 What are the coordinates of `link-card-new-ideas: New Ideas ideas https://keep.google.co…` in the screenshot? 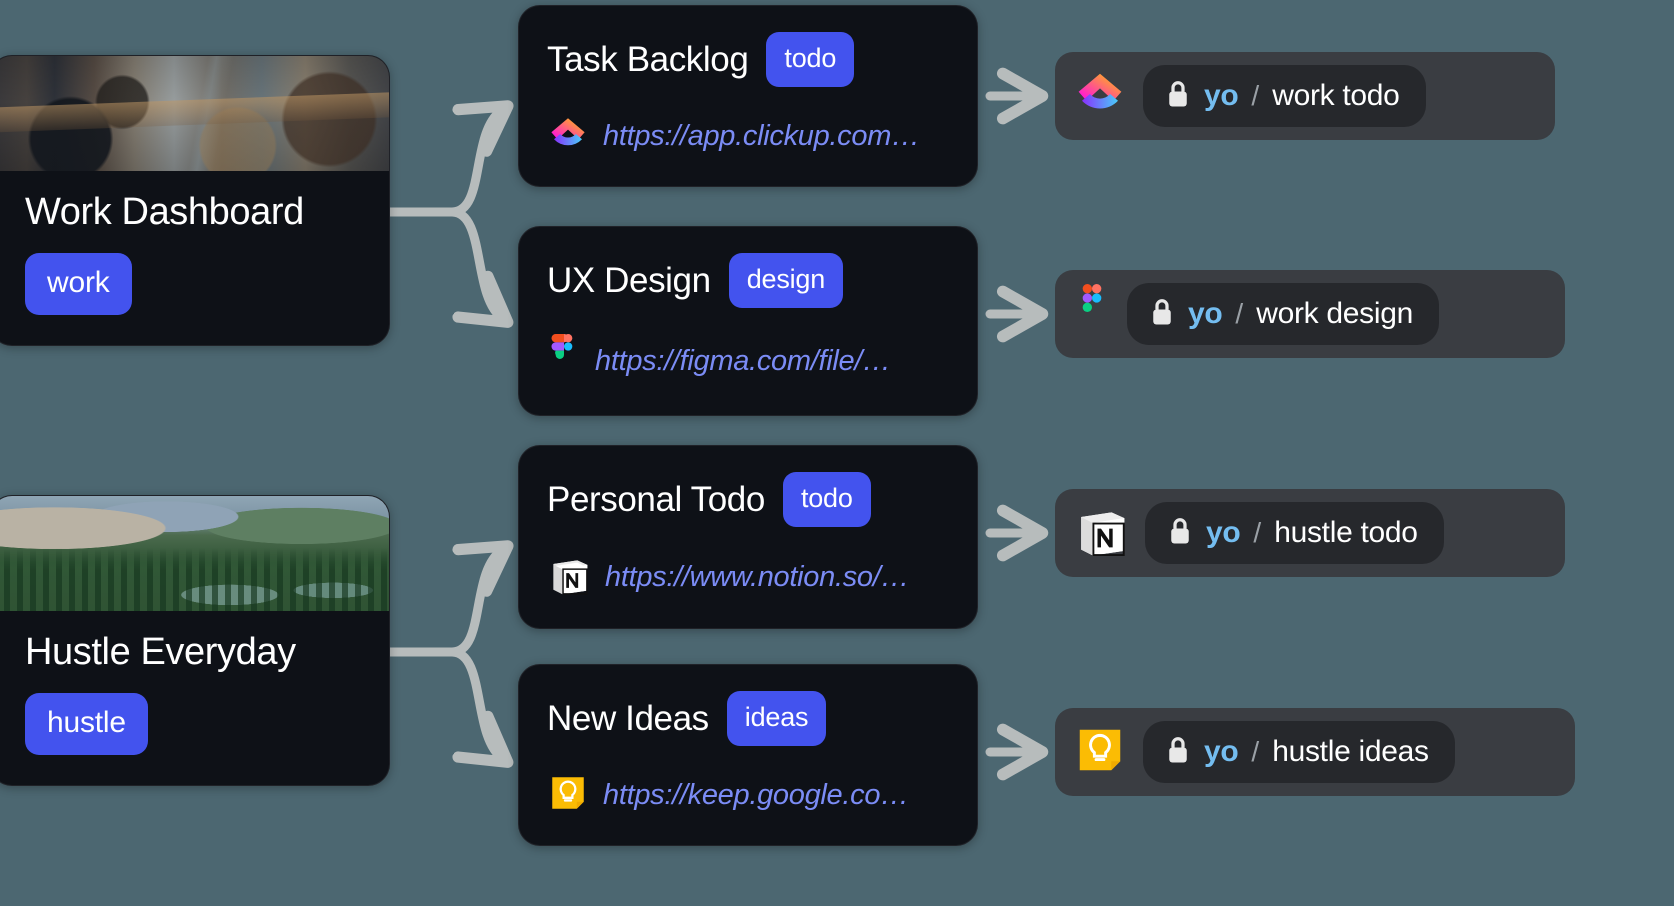 It's located at (748, 755).